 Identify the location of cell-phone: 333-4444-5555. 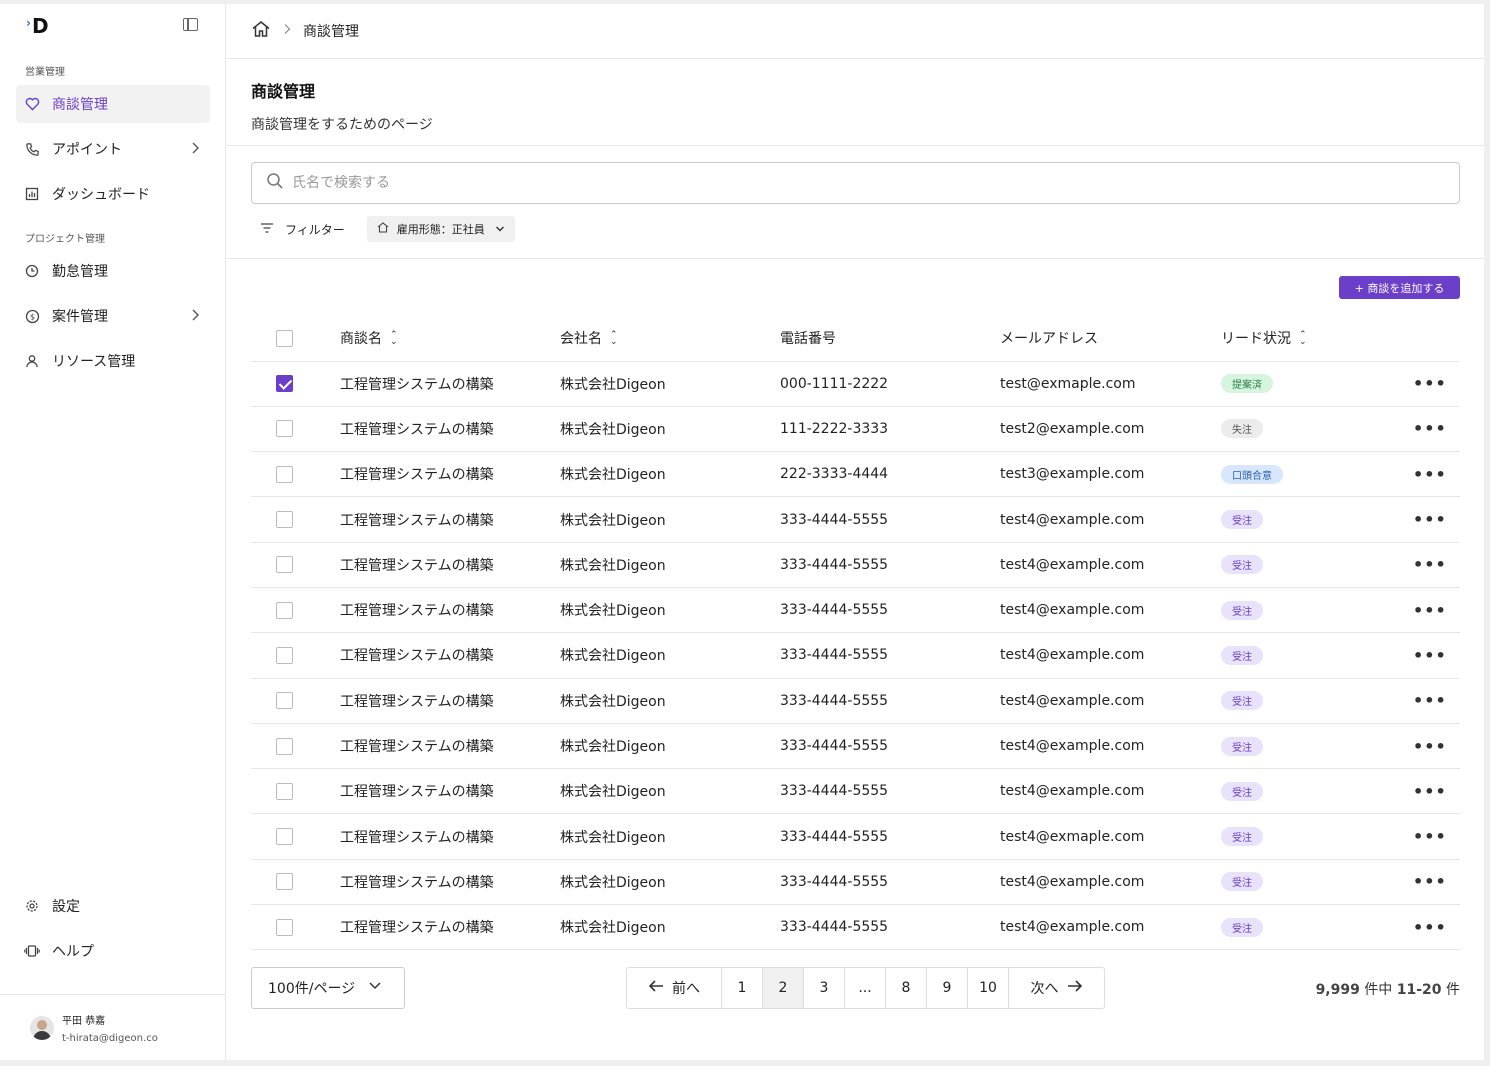
(890, 836).